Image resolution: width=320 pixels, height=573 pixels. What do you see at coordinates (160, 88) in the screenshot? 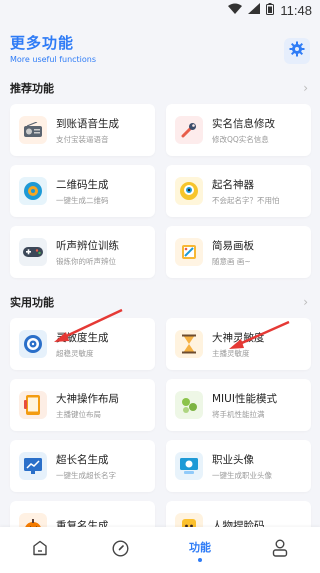
I see `recommended-section-header: 推荐功能 ›` at bounding box center [160, 88].